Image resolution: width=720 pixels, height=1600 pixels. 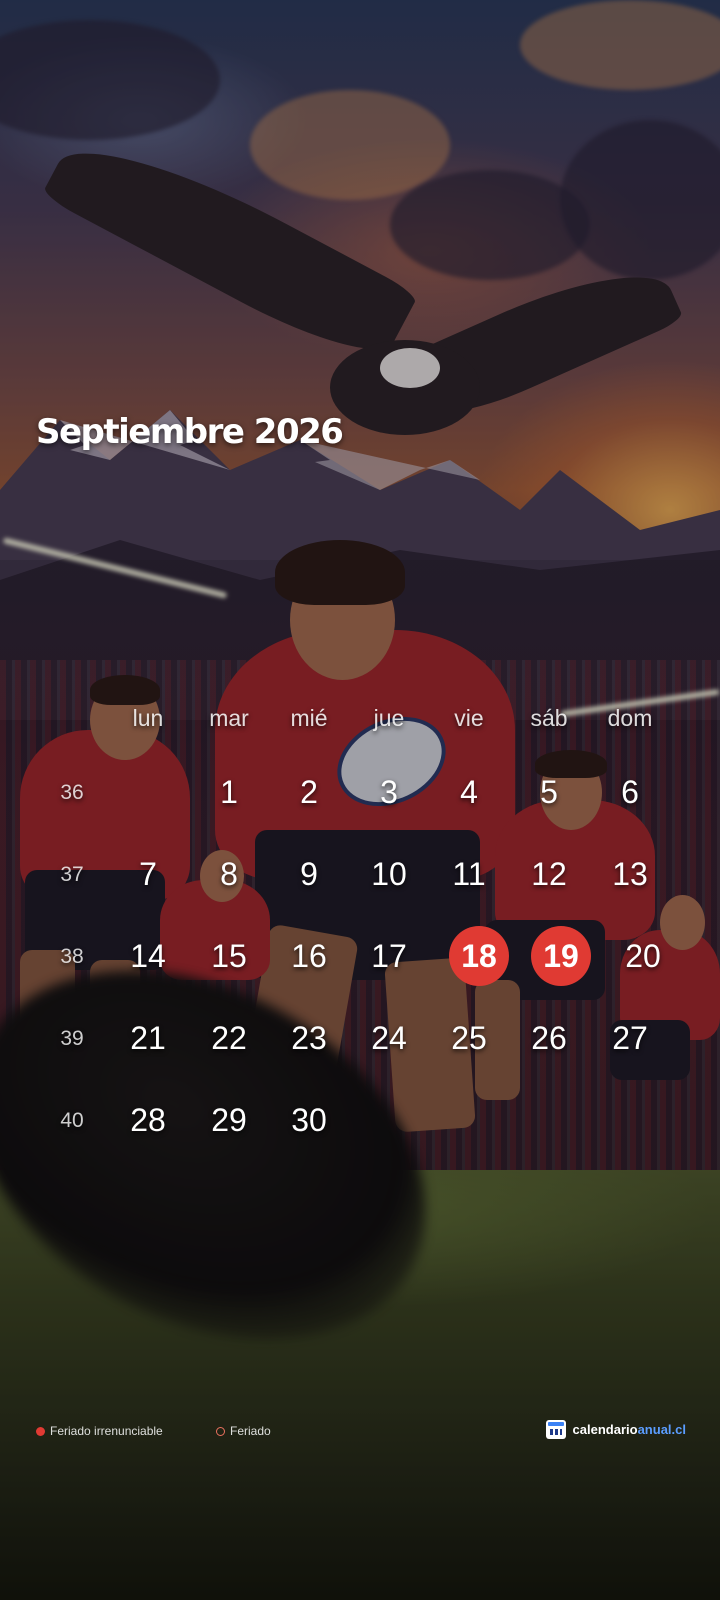 I want to click on day-cell-irrenunciable-holiday: 19, so click(x=561, y=956).